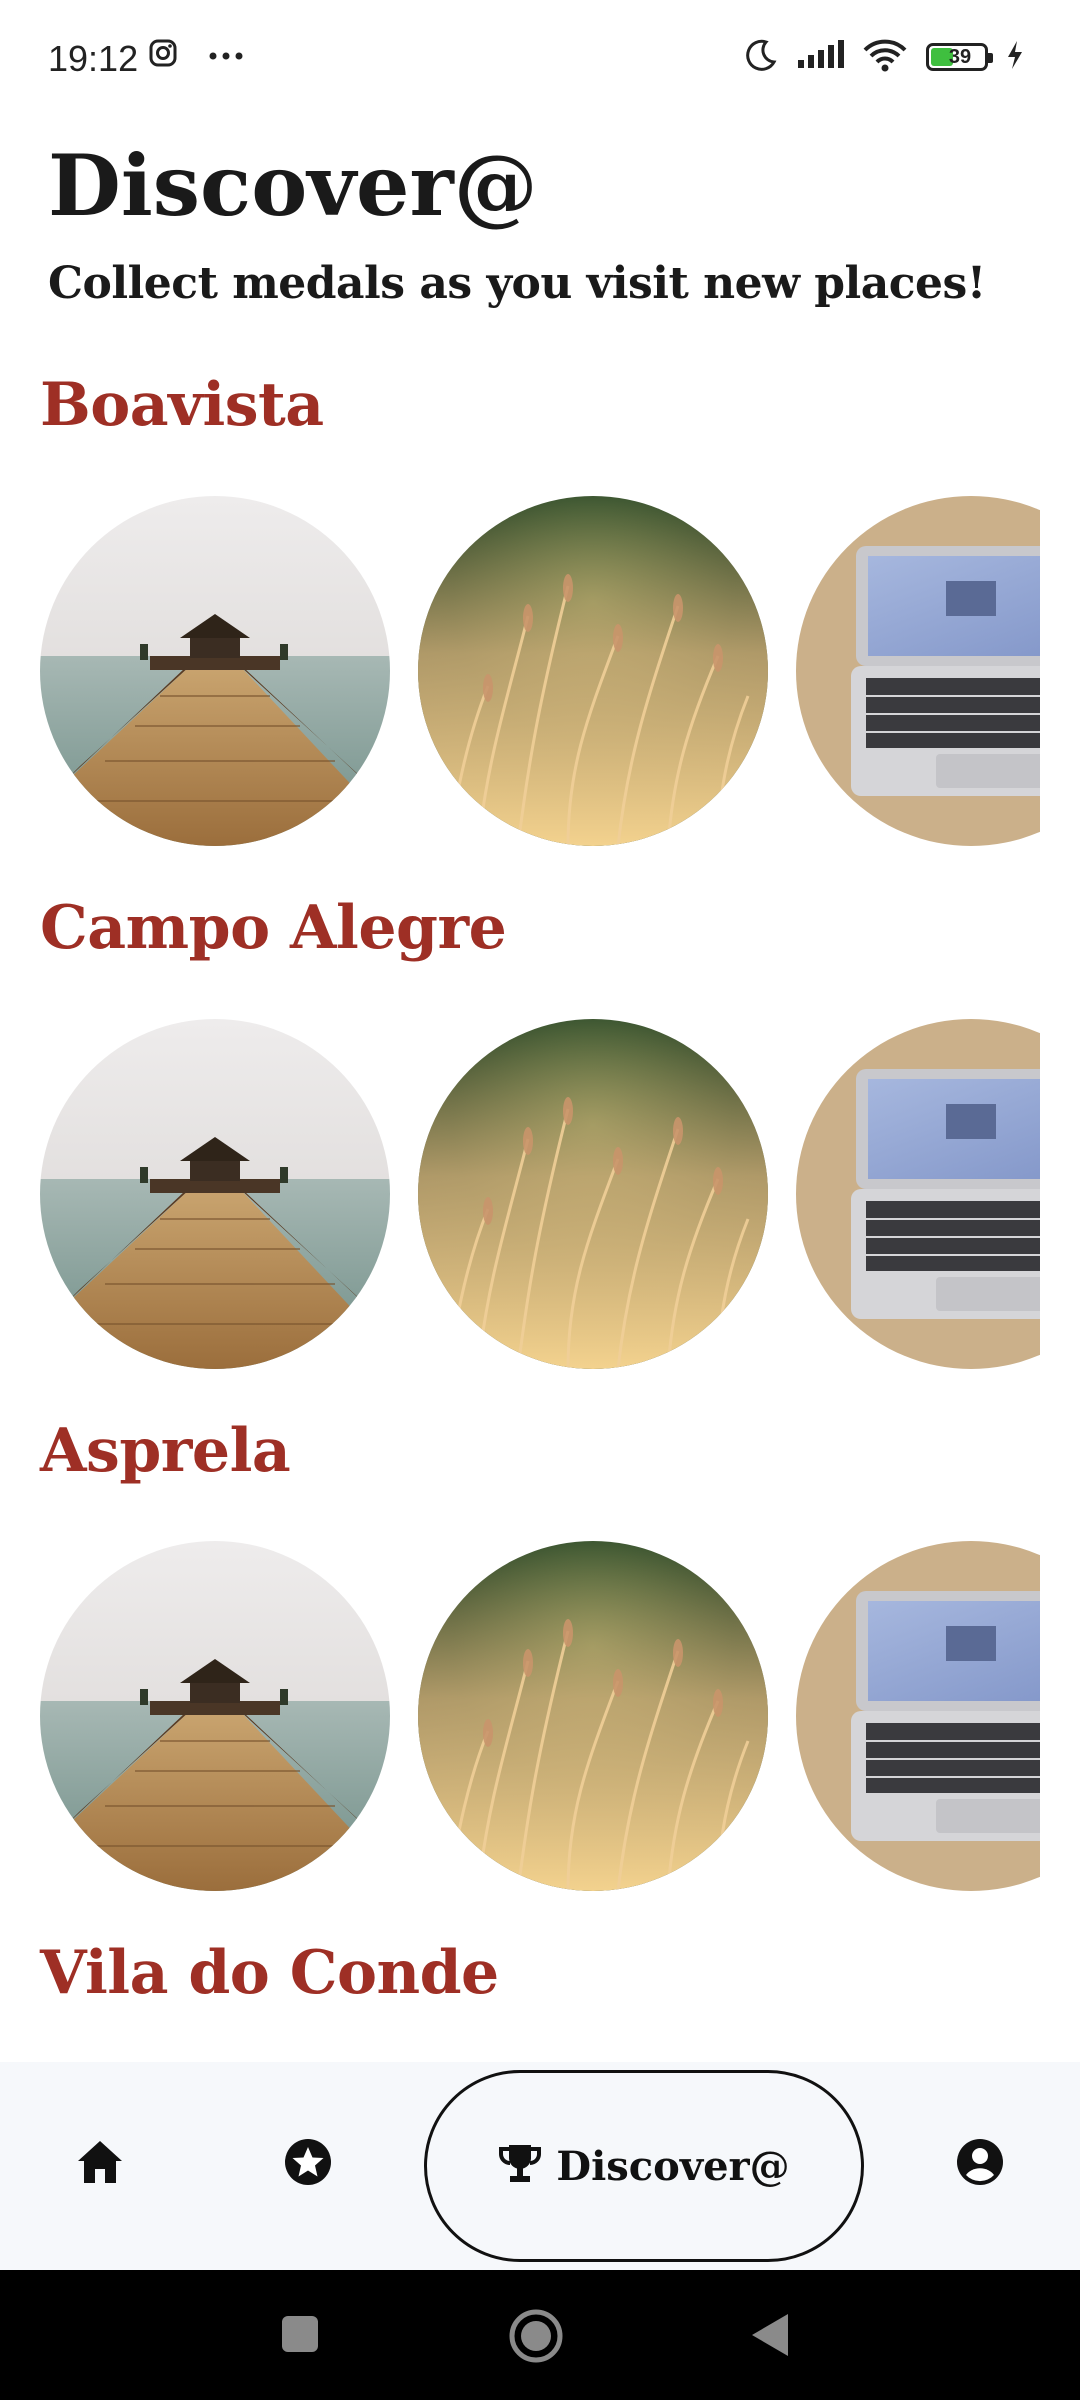  I want to click on back-button, so click(770, 2337).